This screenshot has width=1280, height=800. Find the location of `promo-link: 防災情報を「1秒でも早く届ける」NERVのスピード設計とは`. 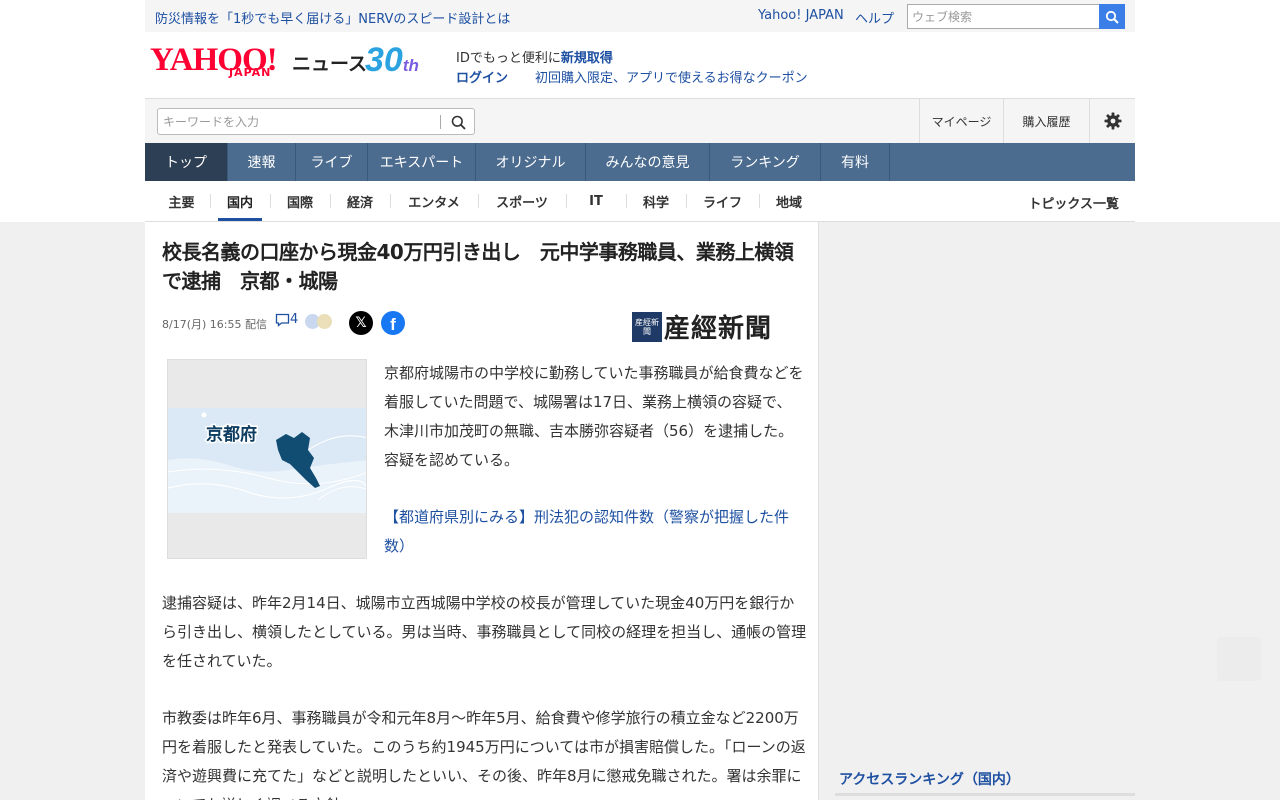

promo-link: 防災情報を「1秒でも早く届ける」NERVのスピード設計とは is located at coordinates (332, 17).